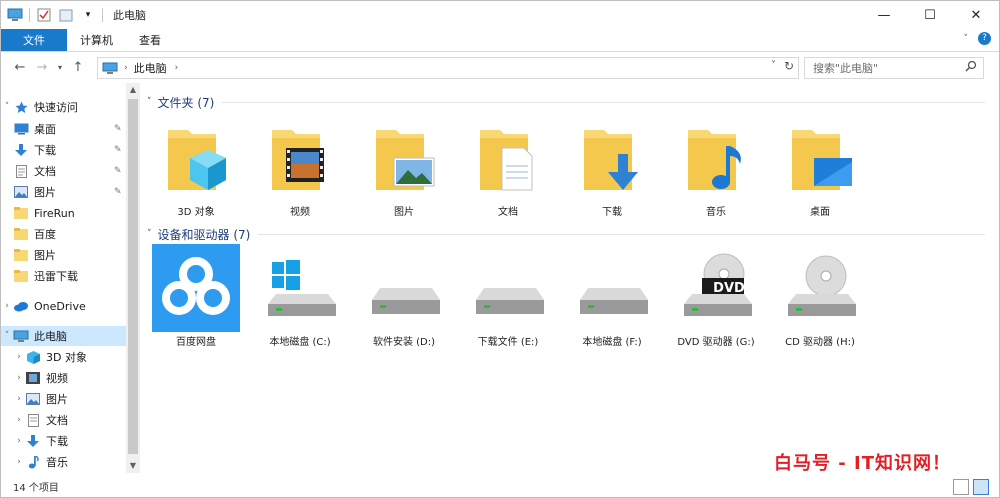  What do you see at coordinates (56, 276) in the screenshot?
I see `nav-label: 迅雷下载` at bounding box center [56, 276].